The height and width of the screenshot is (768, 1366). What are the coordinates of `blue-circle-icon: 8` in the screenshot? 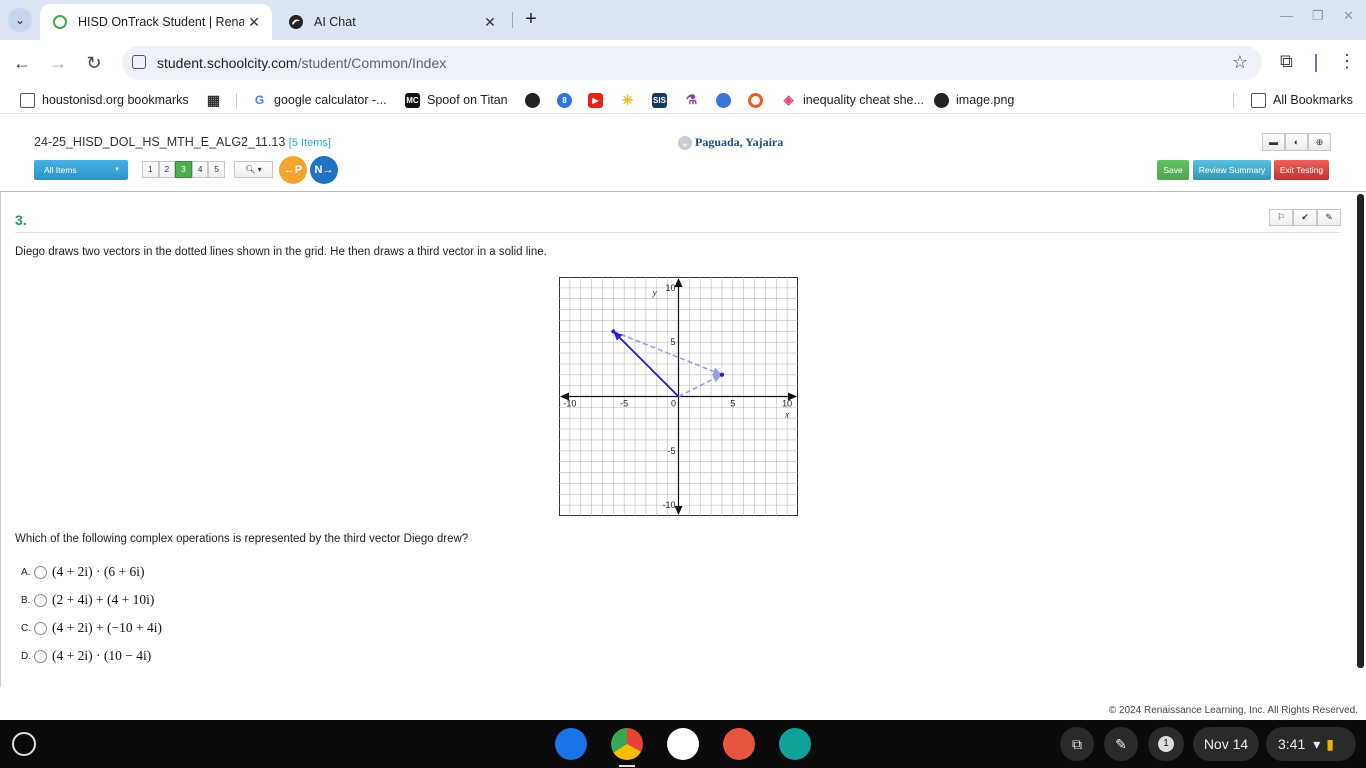 It's located at (564, 100).